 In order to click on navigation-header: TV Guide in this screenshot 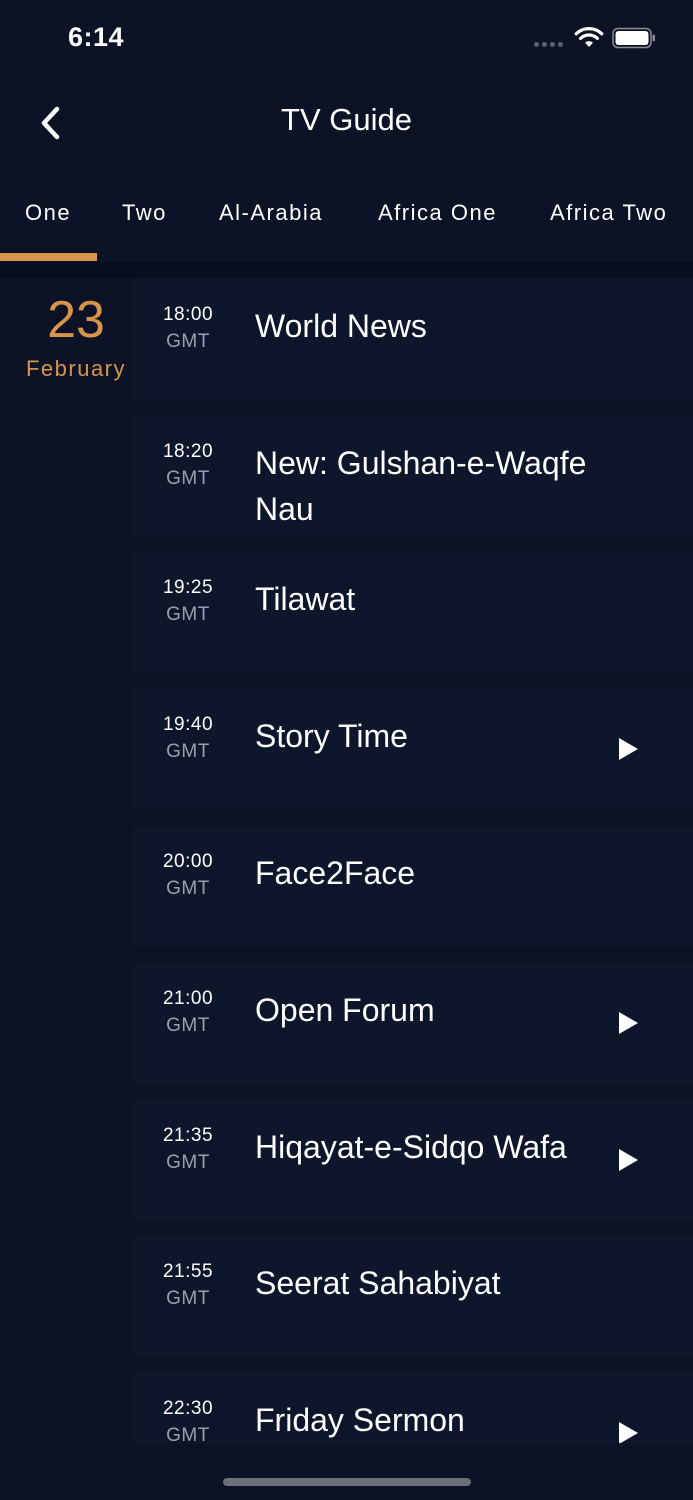, I will do `click(346, 123)`.